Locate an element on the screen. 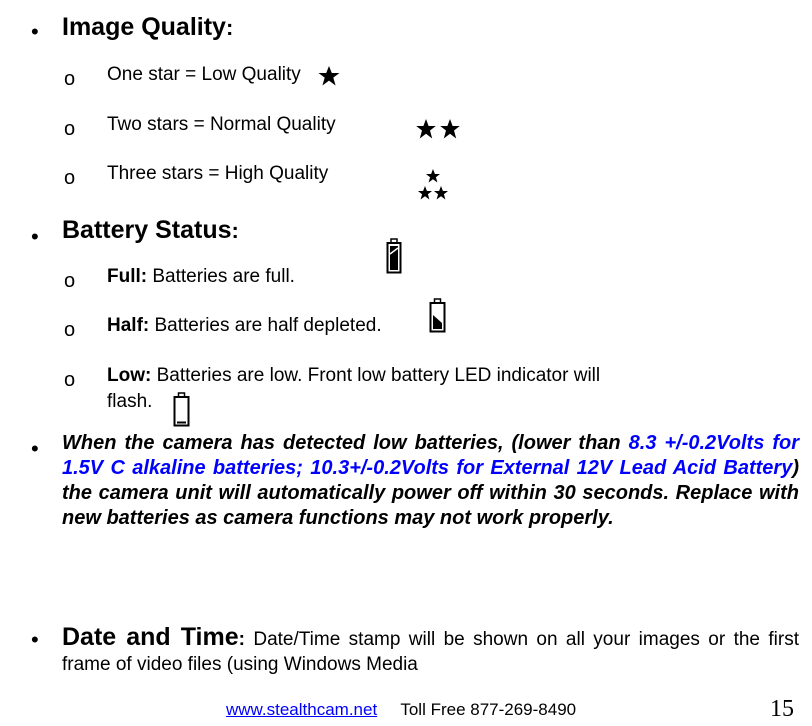 This screenshot has width=812, height=726. battery-item-low-continued: flash. is located at coordinates (130, 401).